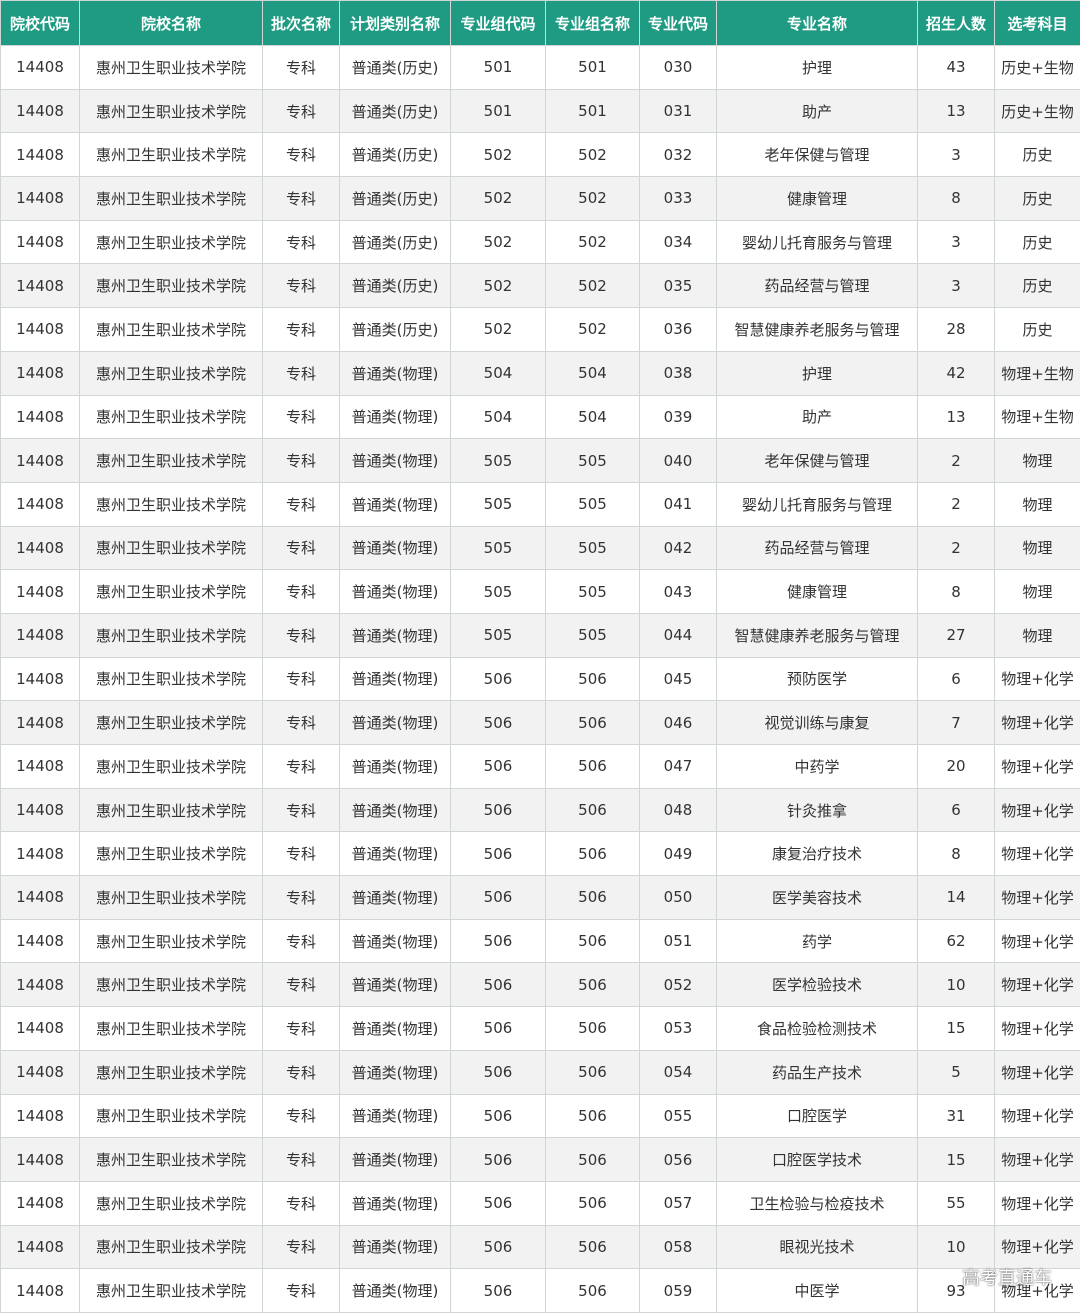 The width and height of the screenshot is (1080, 1316). What do you see at coordinates (592, 67) in the screenshot?
I see `group-name-cell: 501` at bounding box center [592, 67].